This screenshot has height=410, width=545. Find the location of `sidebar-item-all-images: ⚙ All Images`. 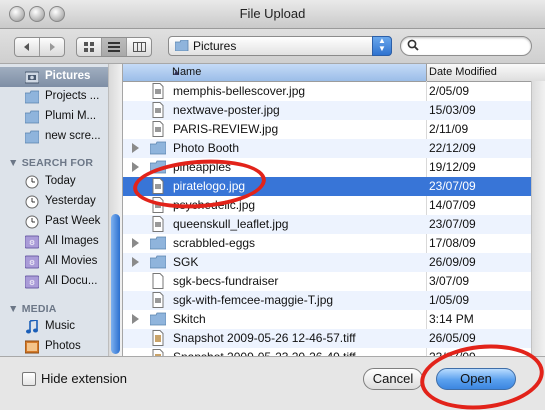

sidebar-item-all-images: ⚙ All Images is located at coordinates (54, 242).